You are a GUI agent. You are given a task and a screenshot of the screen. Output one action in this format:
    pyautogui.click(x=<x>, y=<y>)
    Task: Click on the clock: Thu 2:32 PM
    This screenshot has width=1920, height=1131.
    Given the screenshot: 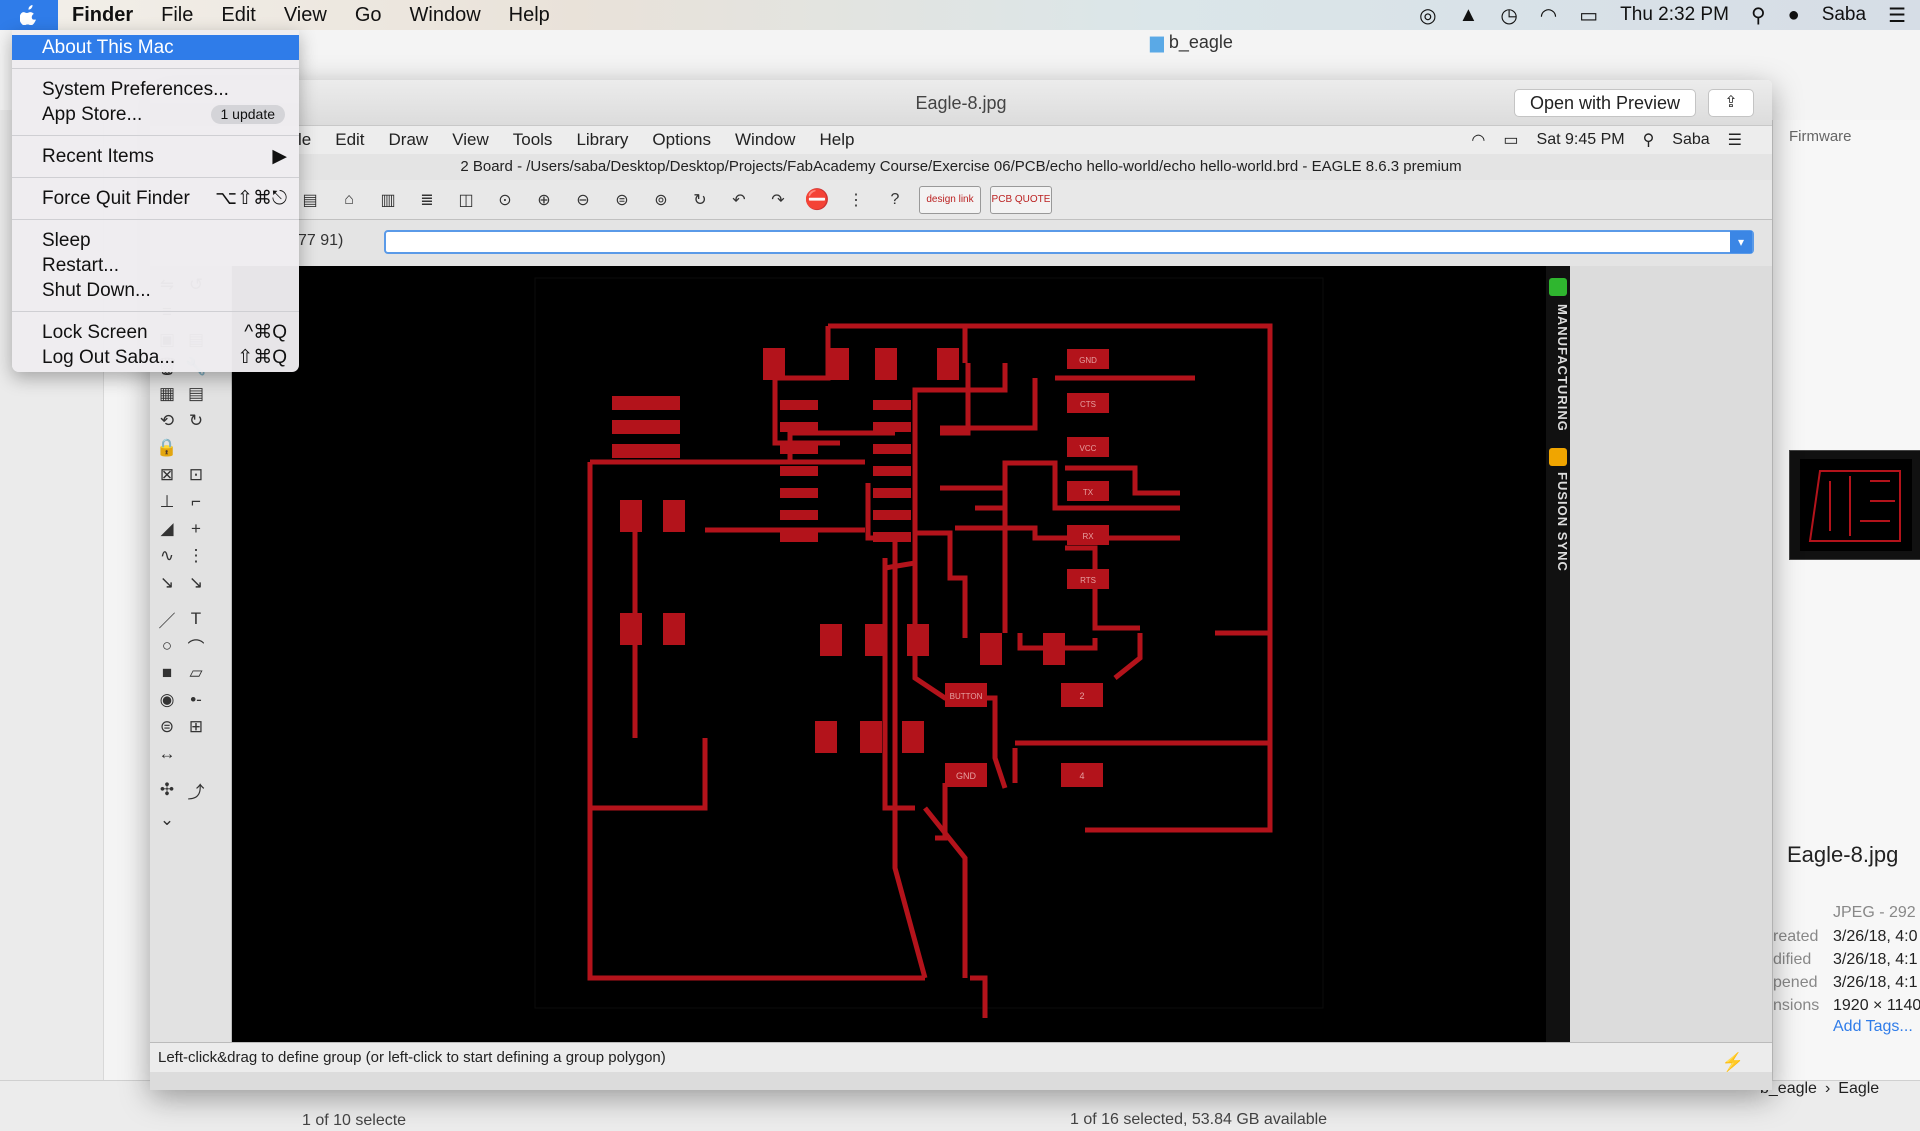 What is the action you would take?
    pyautogui.click(x=1674, y=15)
    